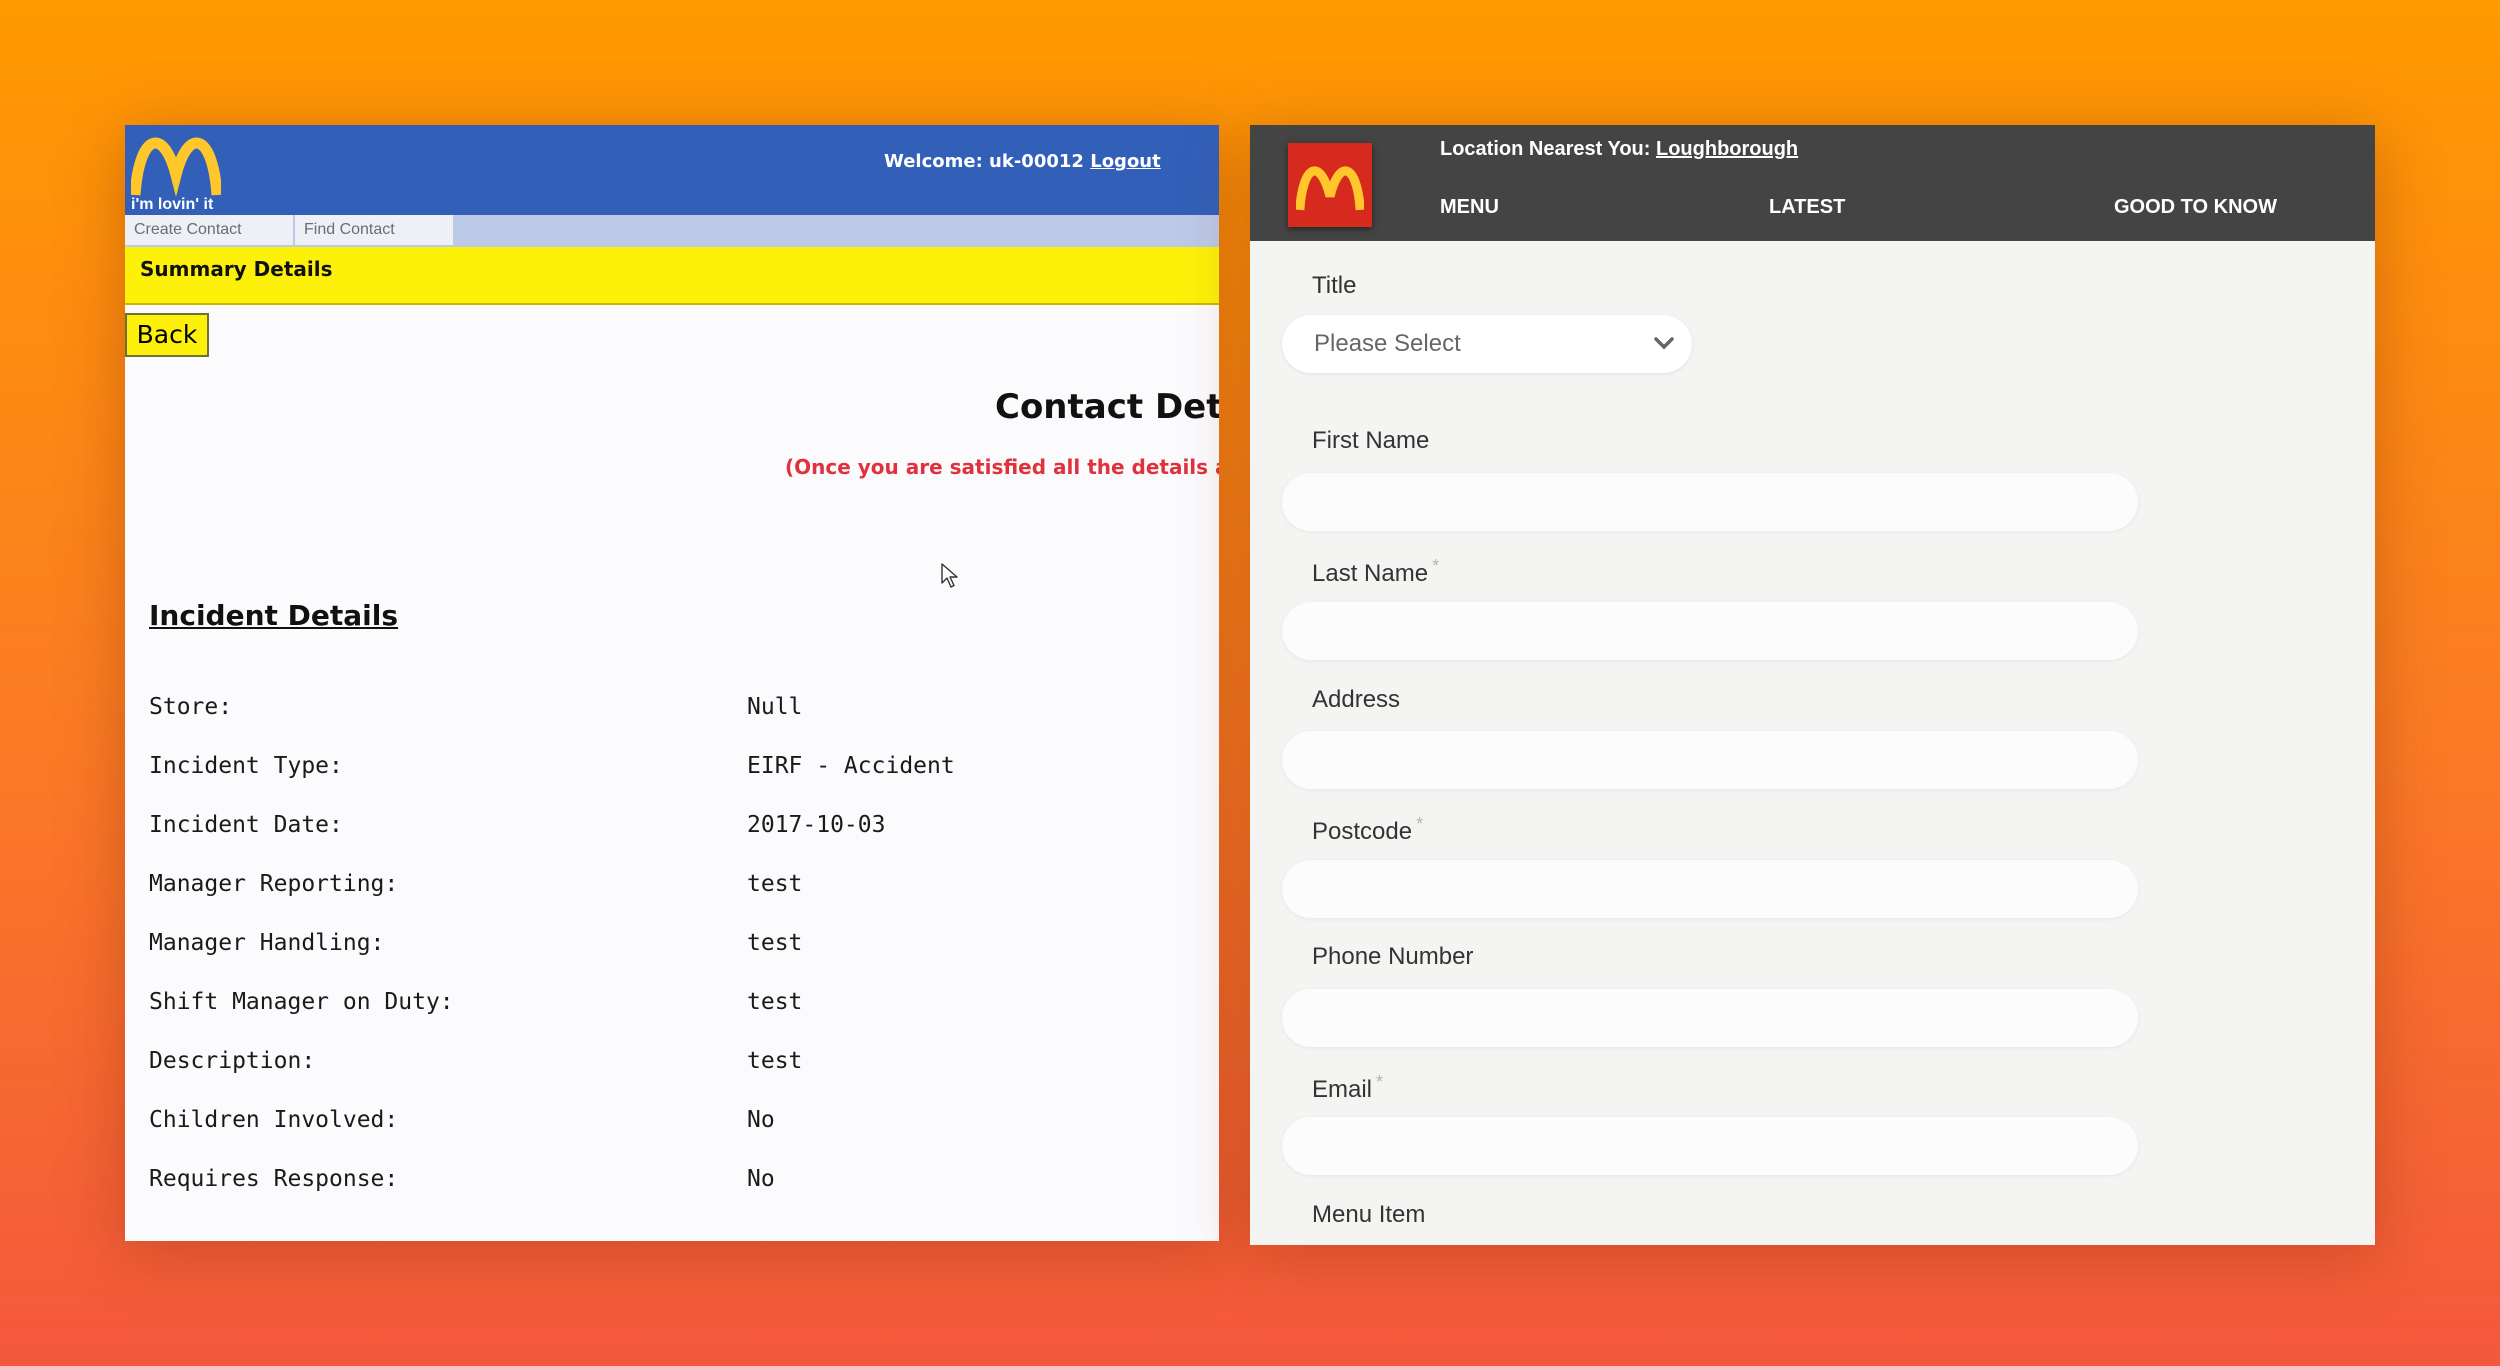 The width and height of the screenshot is (2500, 1366). Describe the element at coordinates (816, 825) in the screenshot. I see `detail-value: 2017-10-03` at that location.